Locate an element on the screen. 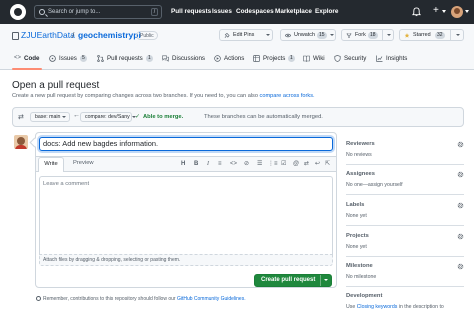 This screenshot has width=474, height=314. tab-issues-count: 5 is located at coordinates (83, 58).